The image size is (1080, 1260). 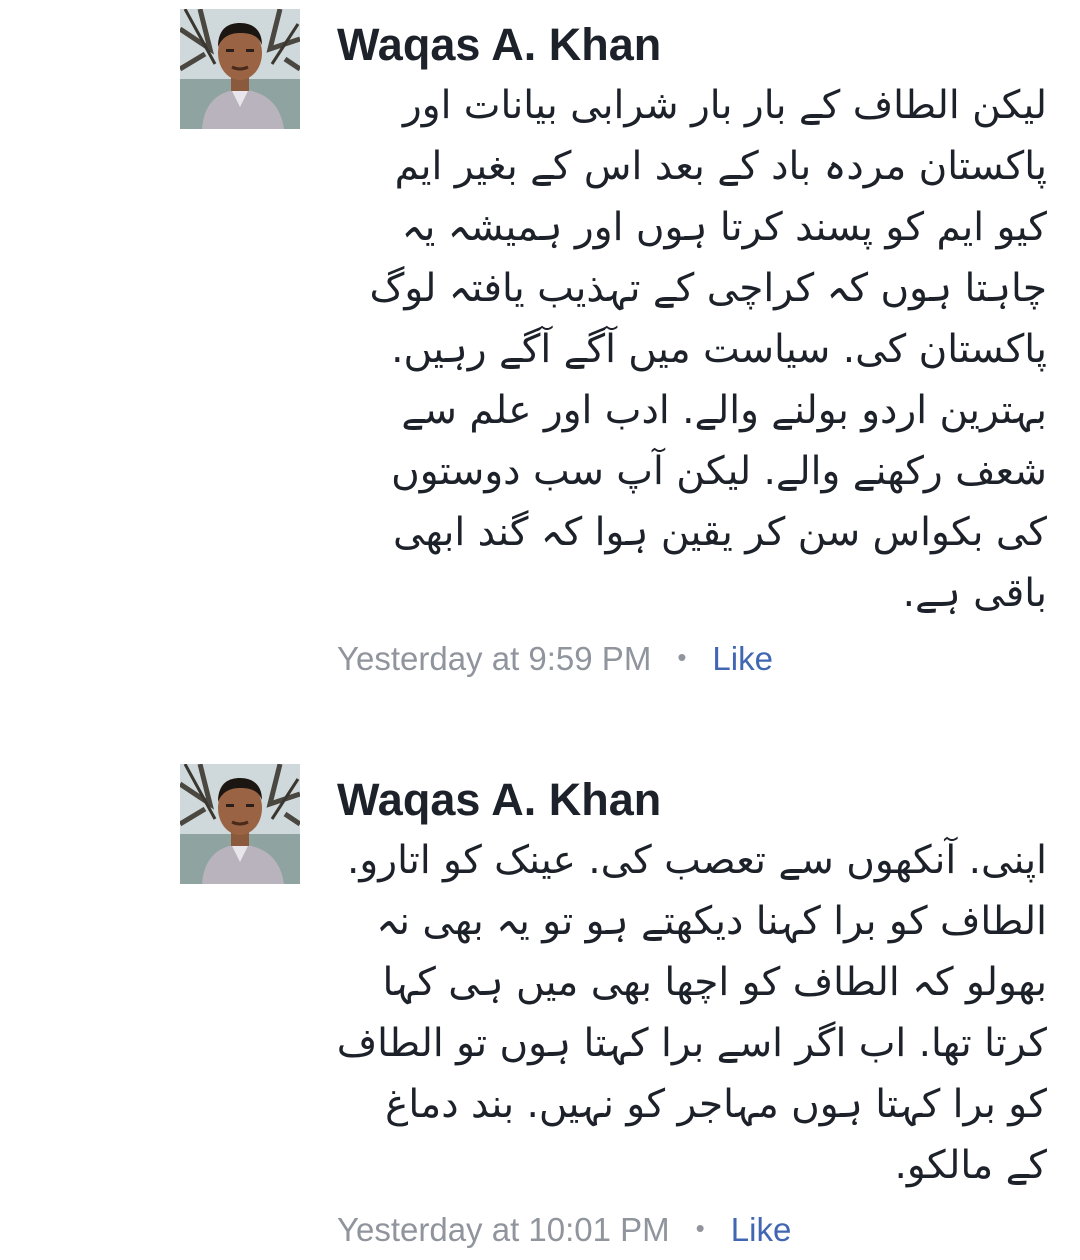 What do you see at coordinates (494, 658) in the screenshot?
I see `comment-timestamp: Yesterday at 9:59 PM` at bounding box center [494, 658].